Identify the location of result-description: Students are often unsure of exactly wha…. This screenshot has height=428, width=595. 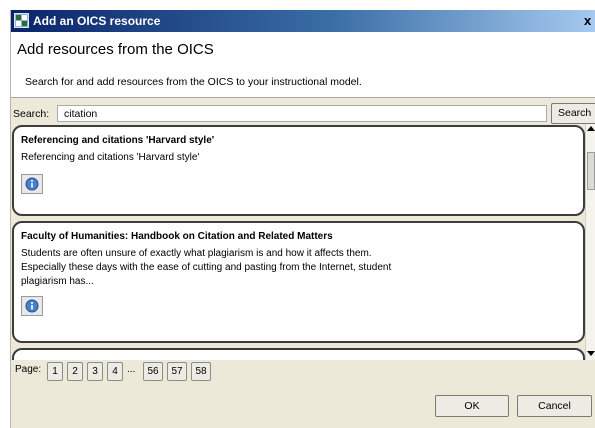
(206, 267).